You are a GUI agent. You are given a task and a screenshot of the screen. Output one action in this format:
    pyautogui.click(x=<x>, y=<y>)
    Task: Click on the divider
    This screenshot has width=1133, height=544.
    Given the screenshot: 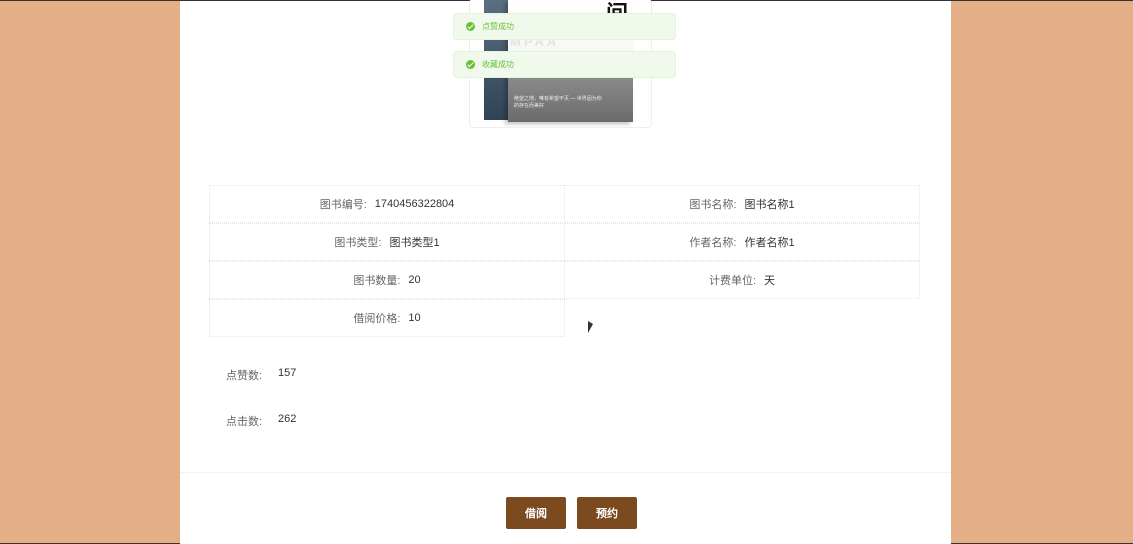 What is the action you would take?
    pyautogui.click(x=565, y=472)
    